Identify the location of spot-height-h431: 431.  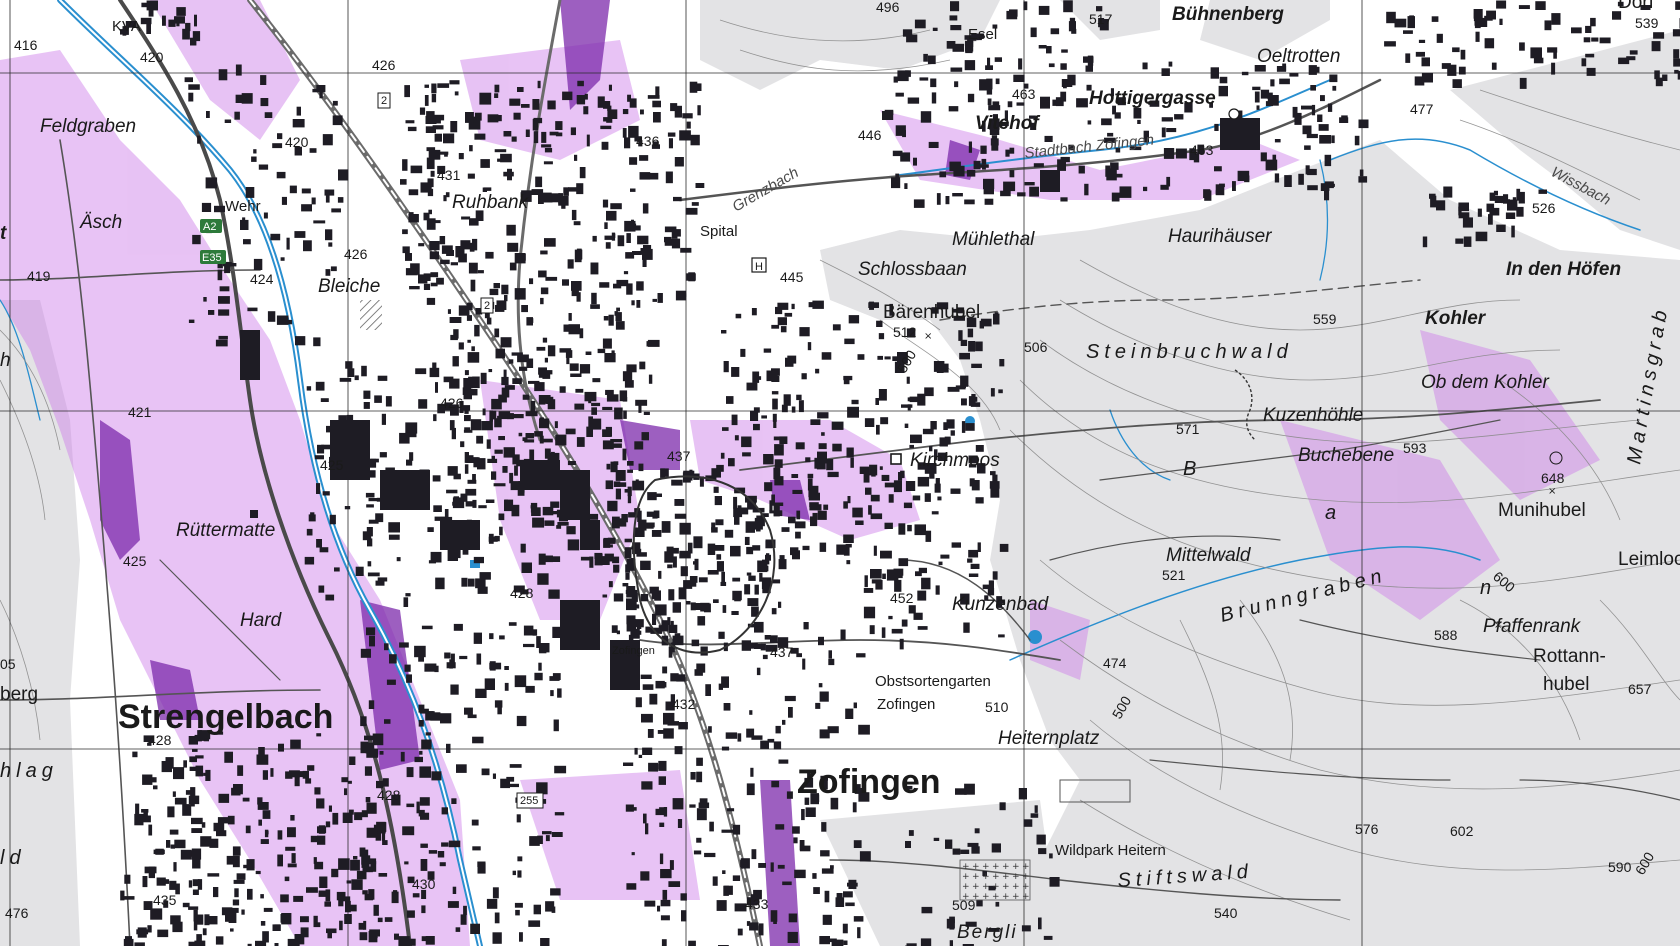
(449, 175).